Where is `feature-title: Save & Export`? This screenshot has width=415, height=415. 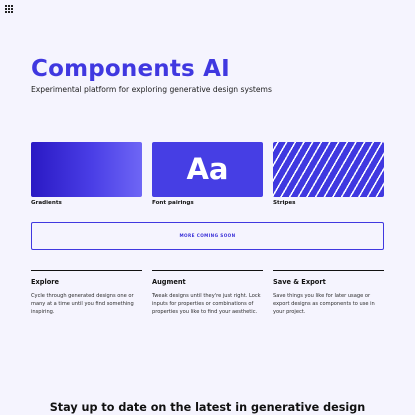
feature-title: Save & Export is located at coordinates (299, 282).